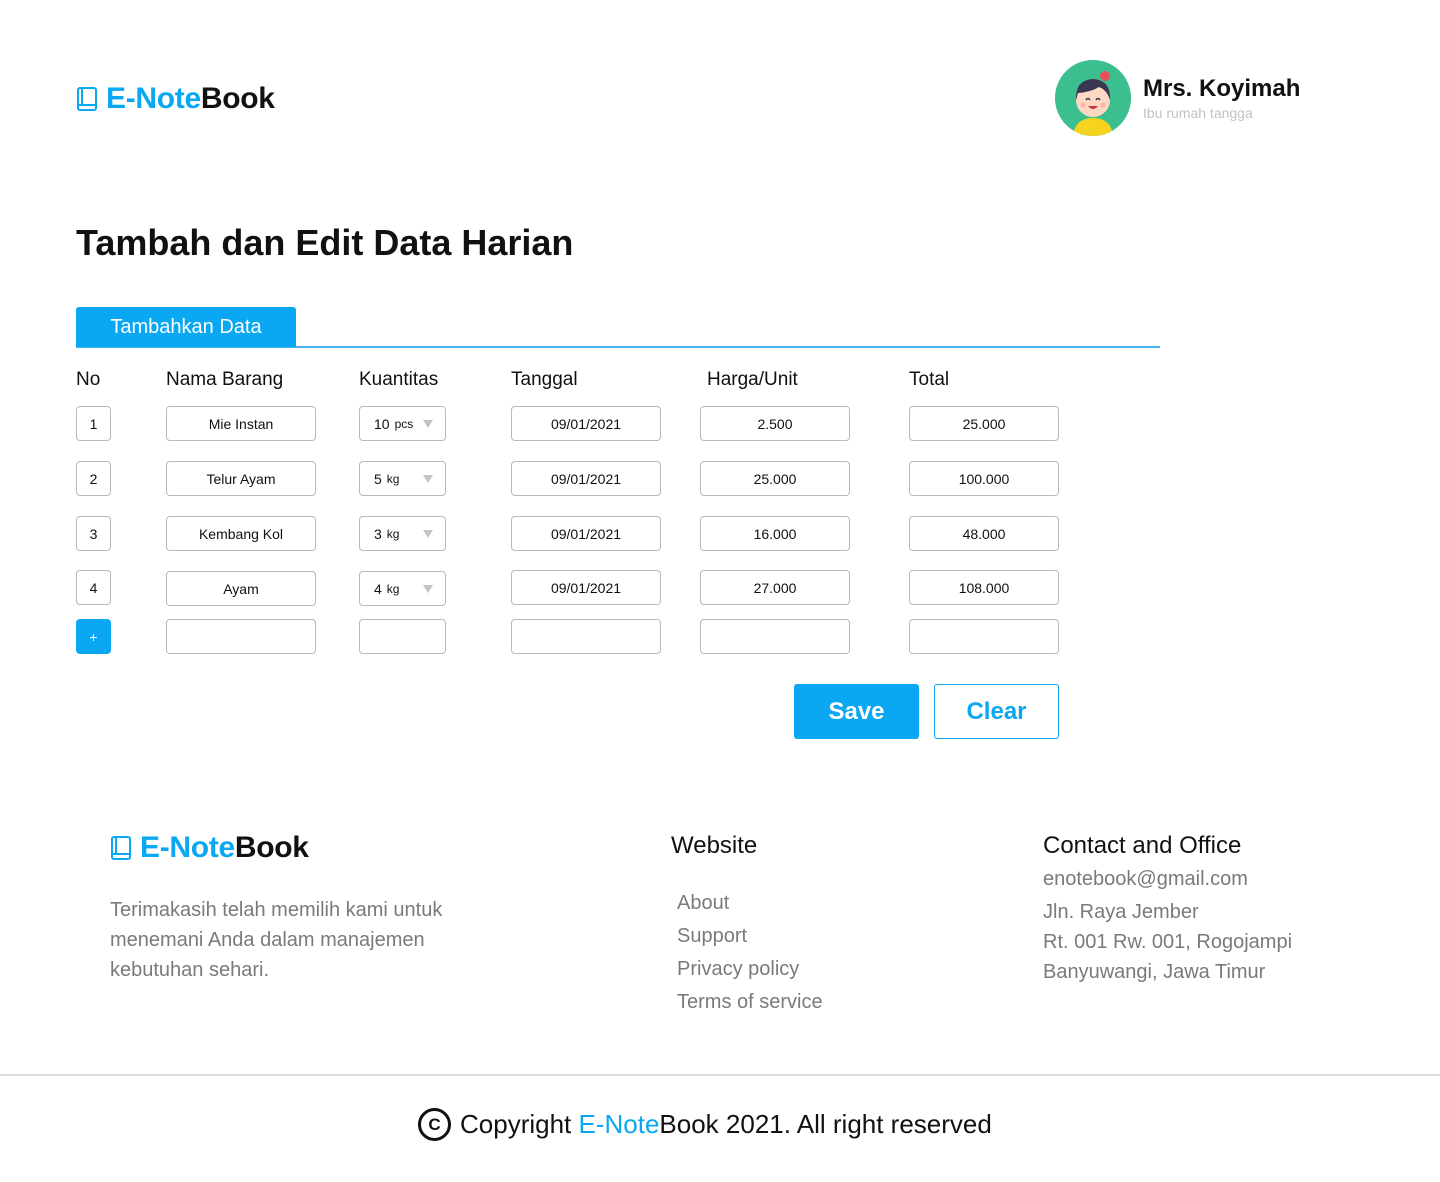 This screenshot has height=1182, width=1440. I want to click on price-input: 2.500, so click(775, 423).